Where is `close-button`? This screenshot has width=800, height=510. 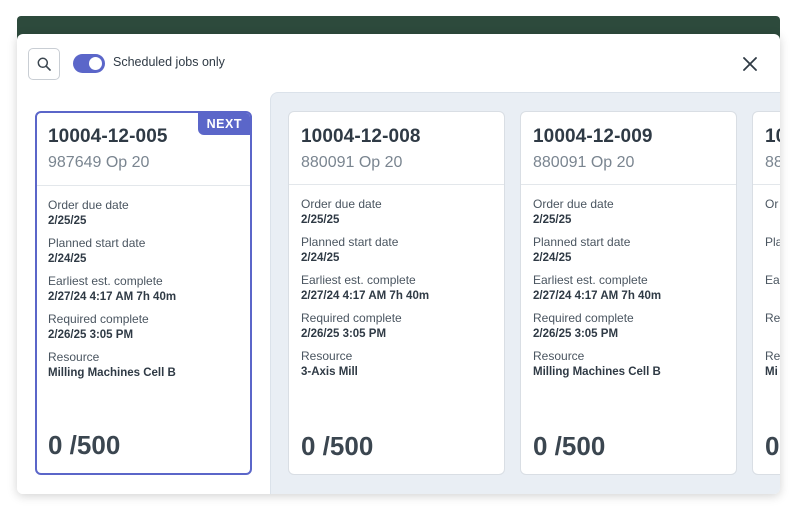 close-button is located at coordinates (750, 64).